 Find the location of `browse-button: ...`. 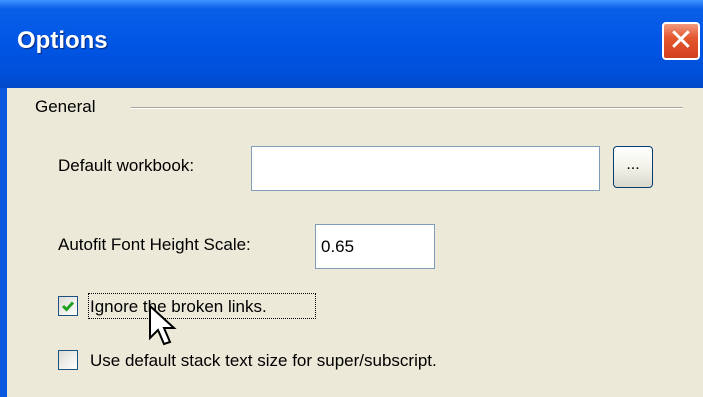

browse-button: ... is located at coordinates (633, 167).